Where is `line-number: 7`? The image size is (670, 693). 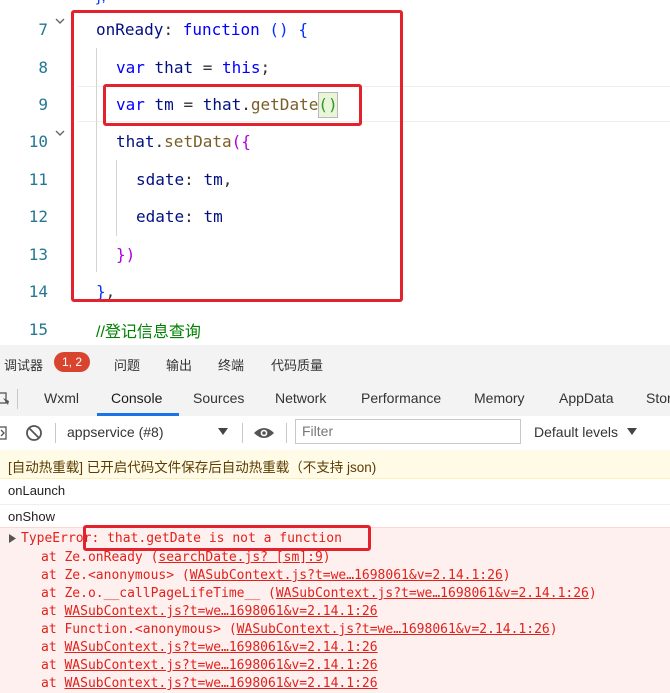 line-number: 7 is located at coordinates (43, 29).